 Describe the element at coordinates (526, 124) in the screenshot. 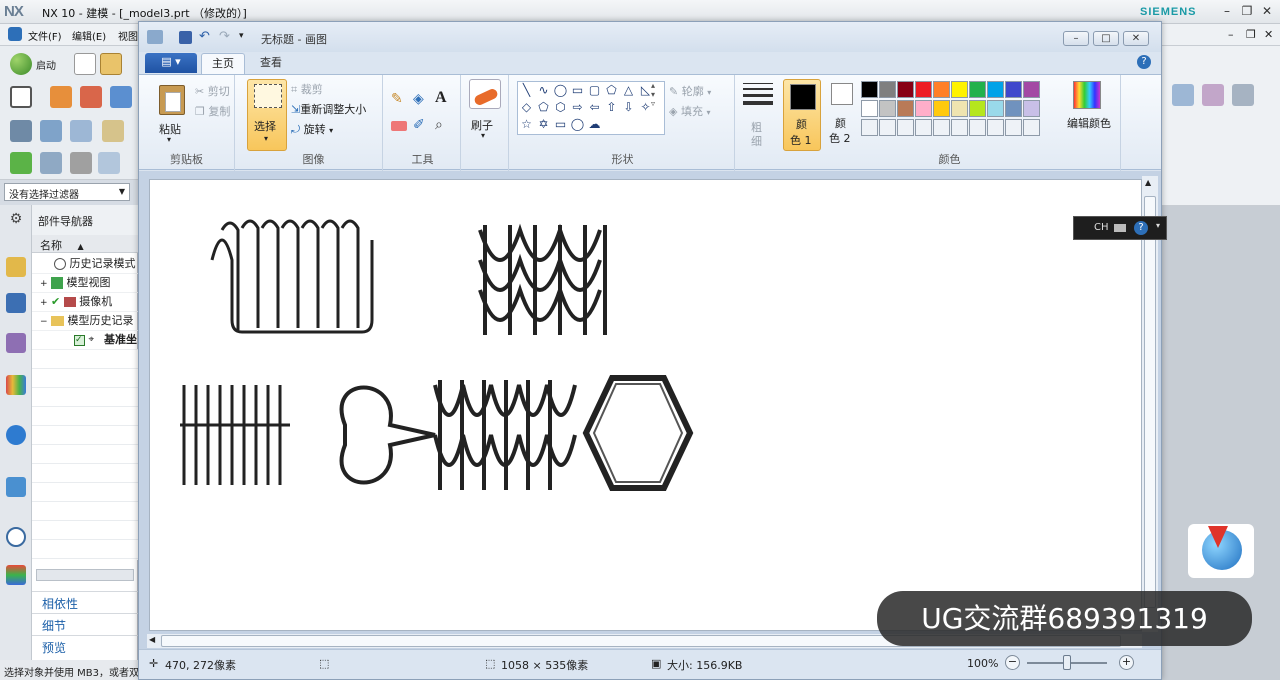

I see `five-point-star-icon: ☆` at that location.